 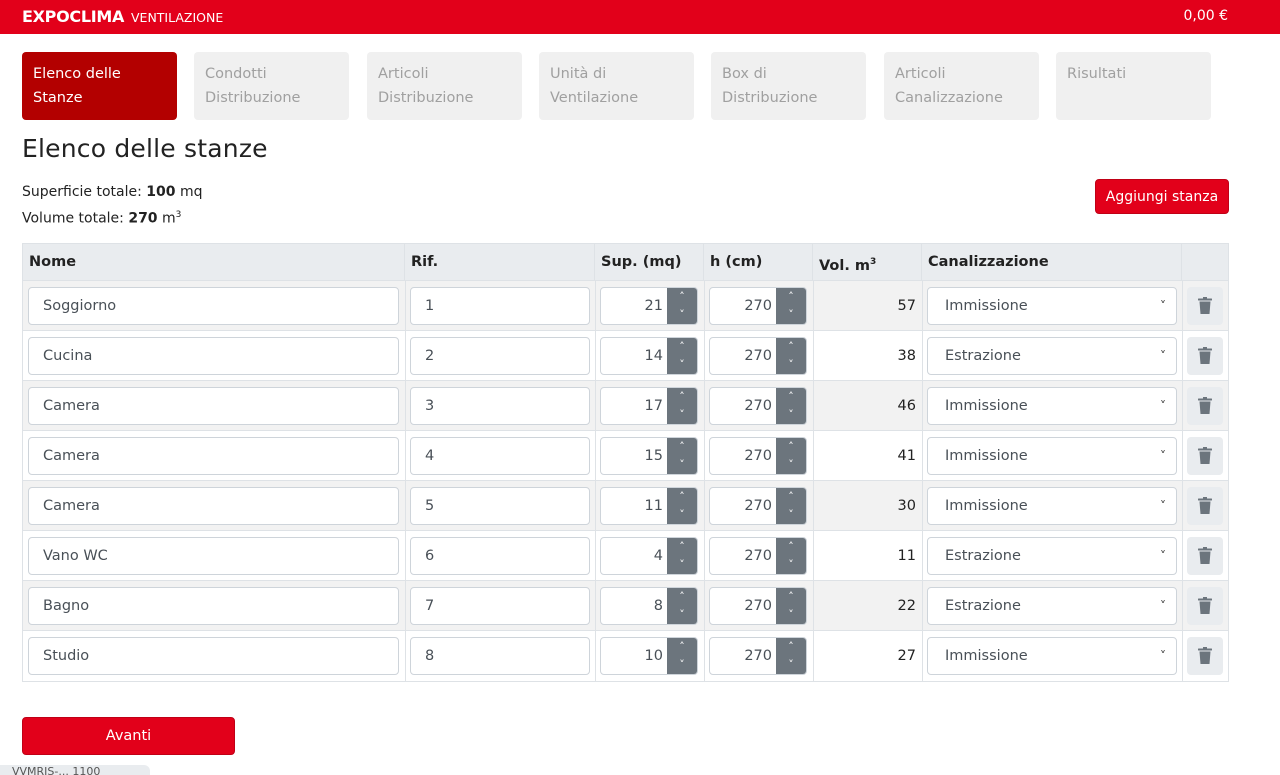 I want to click on step-tab-3: Articoli Distribuzione, so click(x=444, y=86).